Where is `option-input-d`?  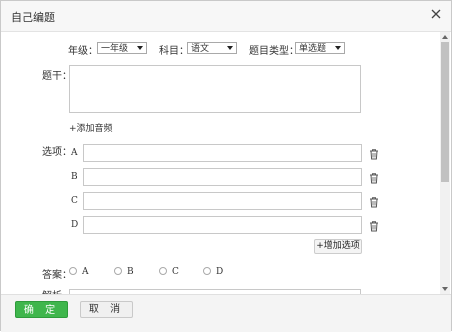
option-input-d is located at coordinates (222, 225).